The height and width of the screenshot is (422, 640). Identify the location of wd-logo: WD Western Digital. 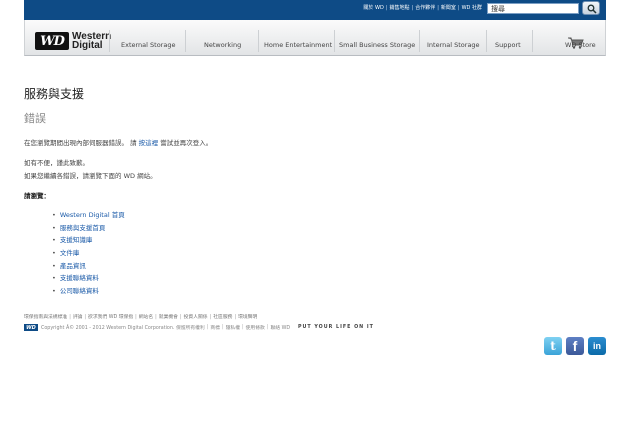
(73, 41).